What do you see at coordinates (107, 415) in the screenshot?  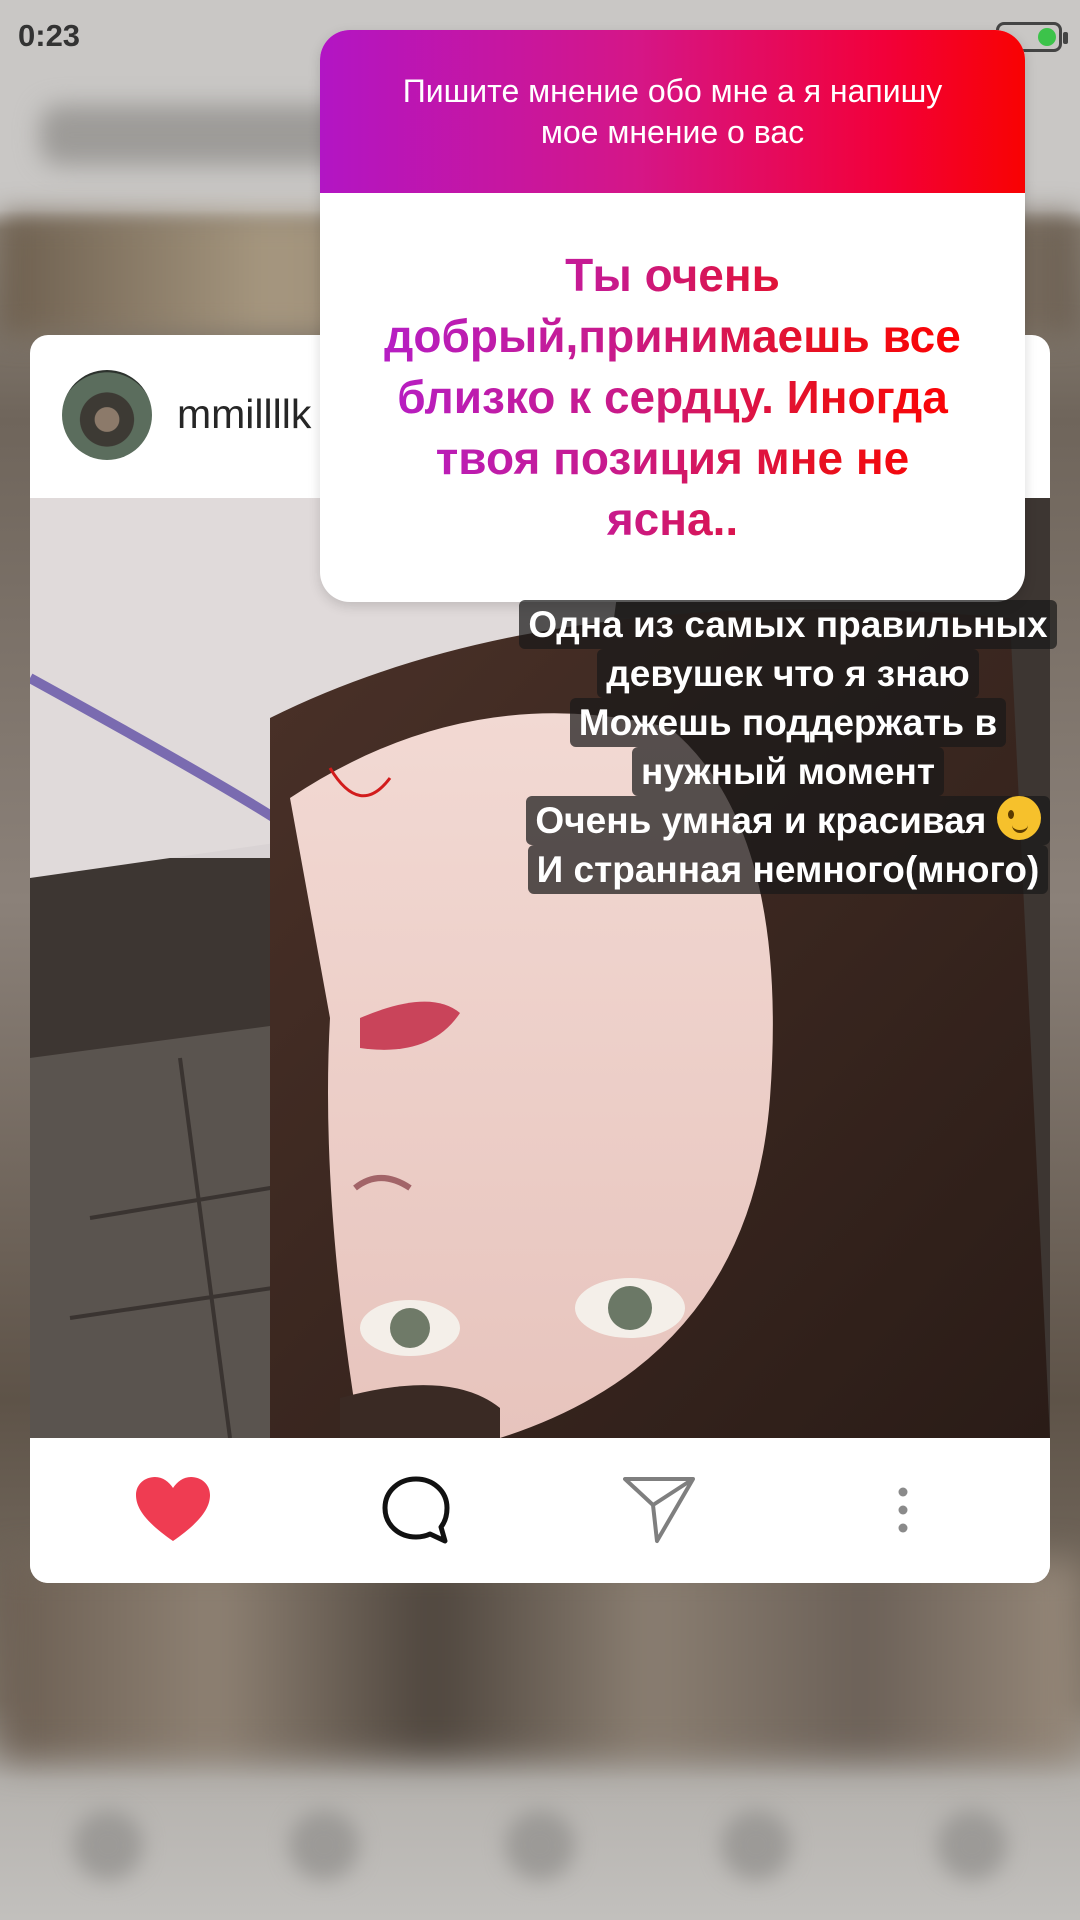 I see `avatar` at bounding box center [107, 415].